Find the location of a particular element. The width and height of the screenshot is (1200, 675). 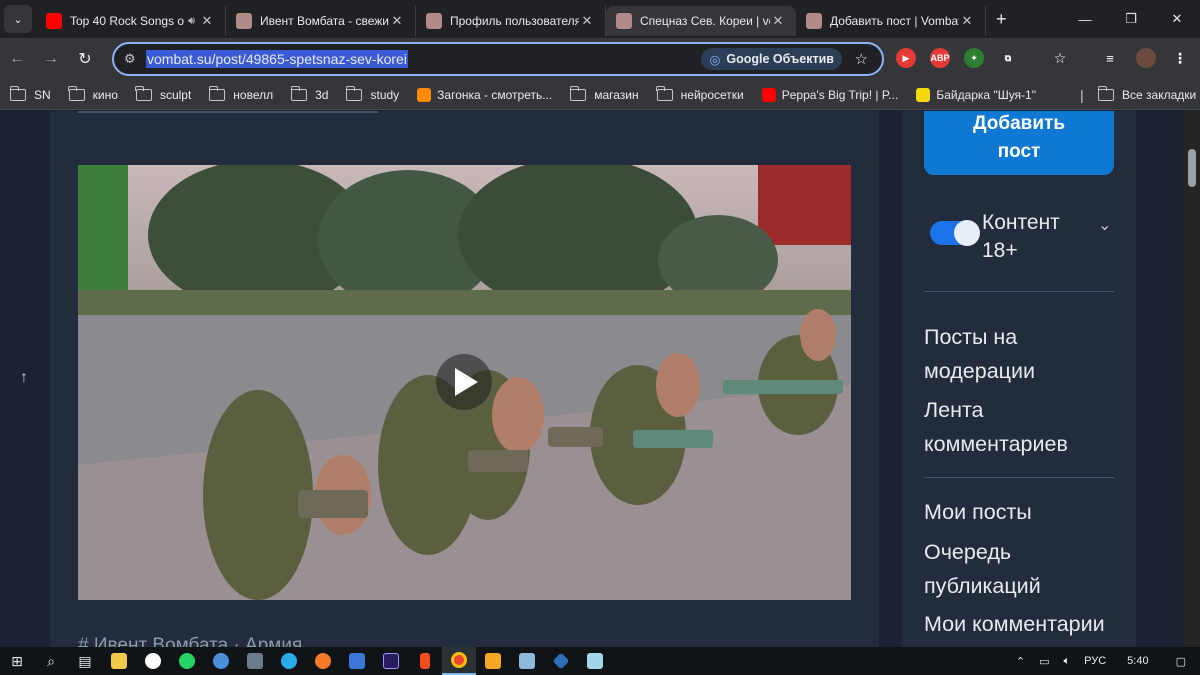

sidebar-link-moderation: Посты на модерации is located at coordinates (1026, 354).